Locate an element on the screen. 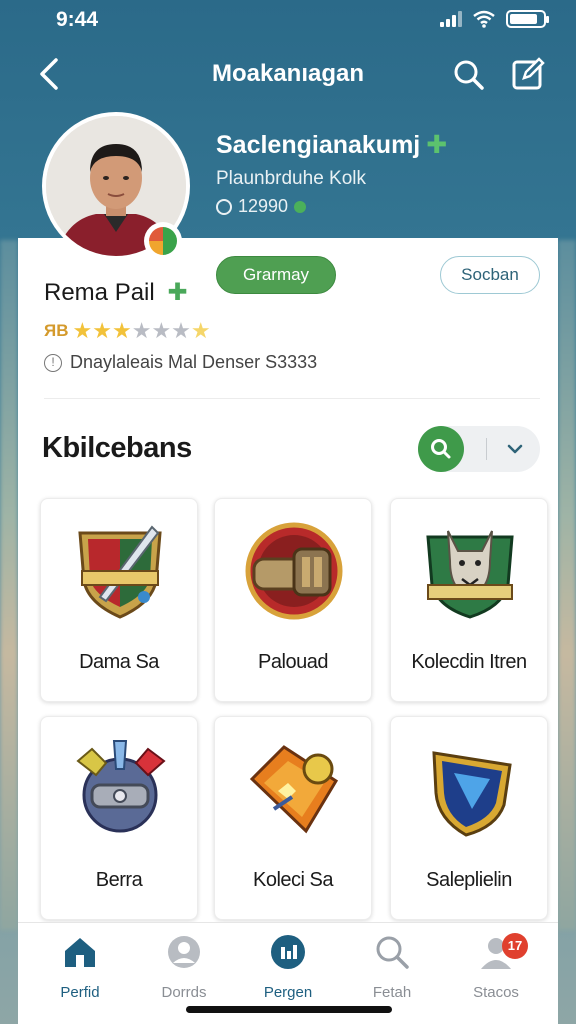 This screenshot has height=1024, width=576. nav-item-fetah: Fetah is located at coordinates (392, 968).